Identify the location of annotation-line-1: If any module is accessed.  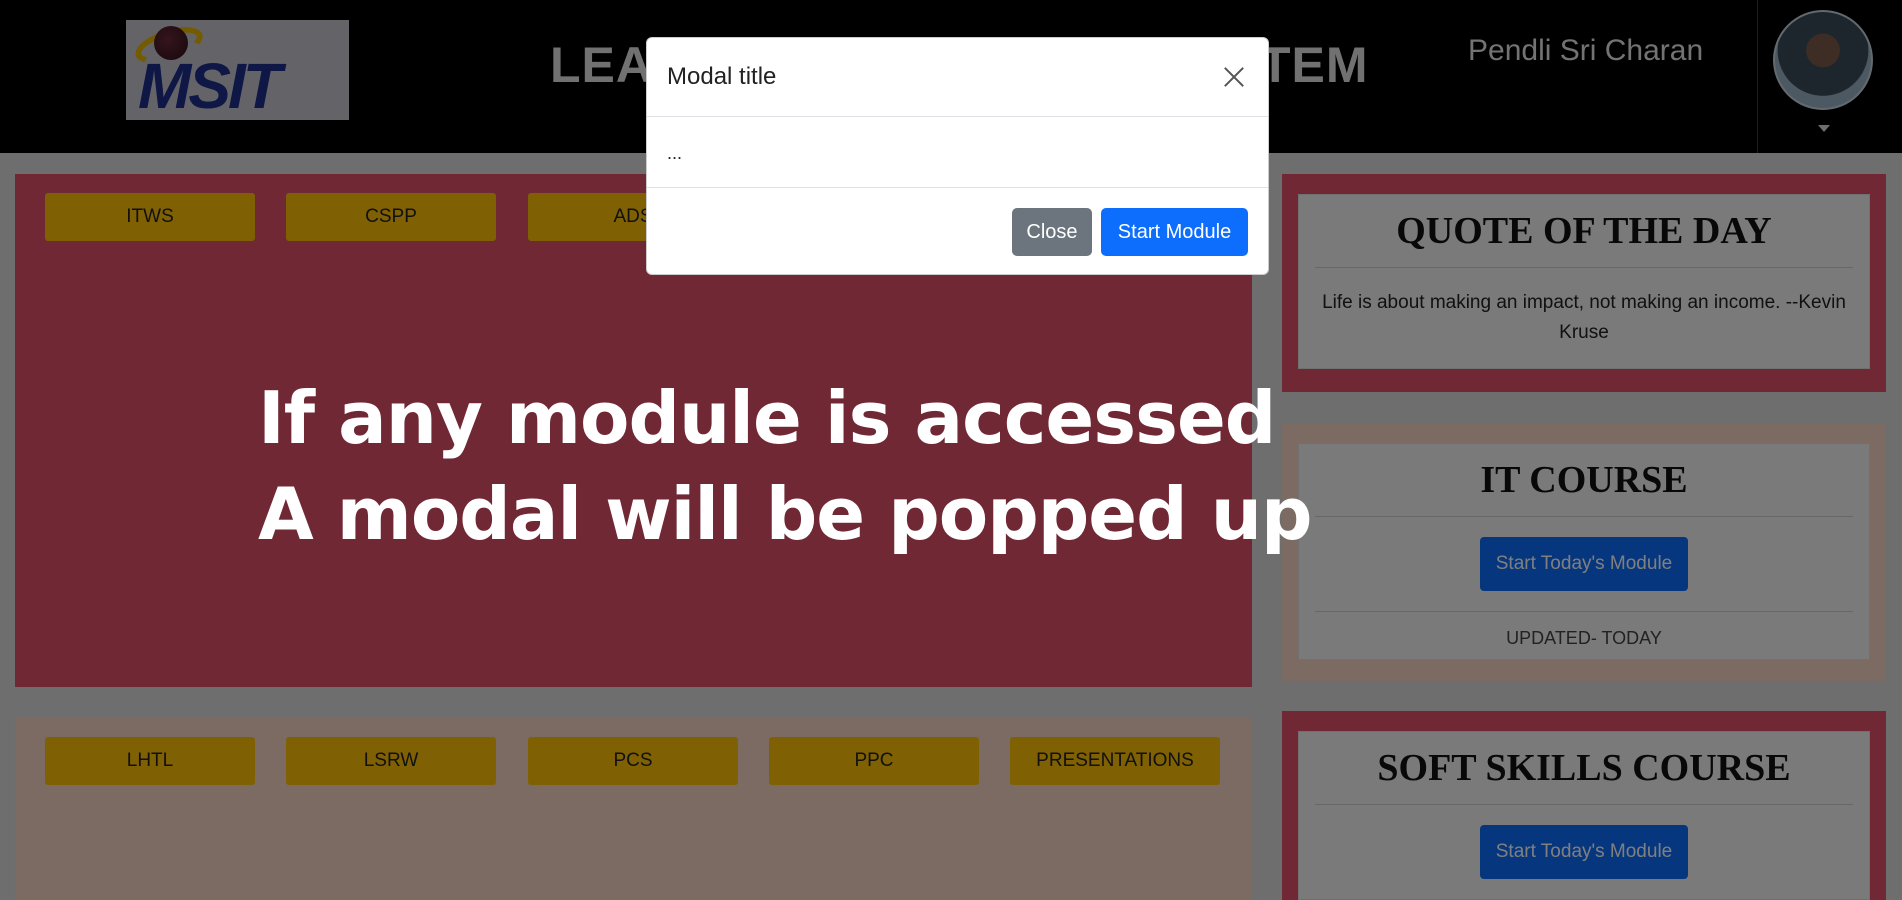
(767, 418).